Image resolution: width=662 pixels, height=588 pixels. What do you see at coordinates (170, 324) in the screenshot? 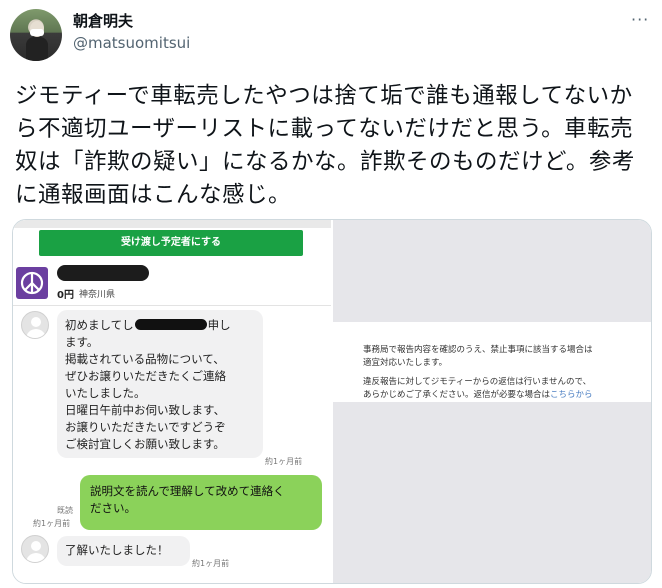
I see `redacted-name` at bounding box center [170, 324].